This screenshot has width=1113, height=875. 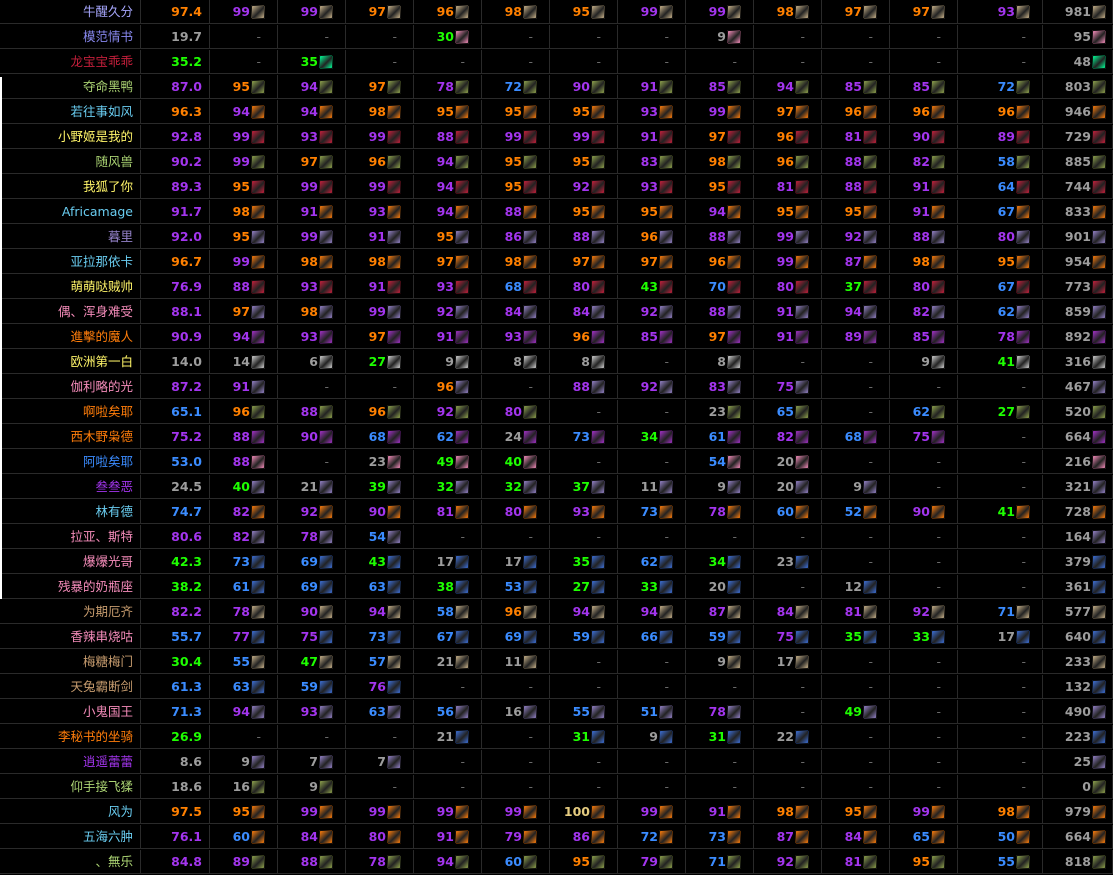 I want to click on boss-score-cell: 50, so click(x=1000, y=837).